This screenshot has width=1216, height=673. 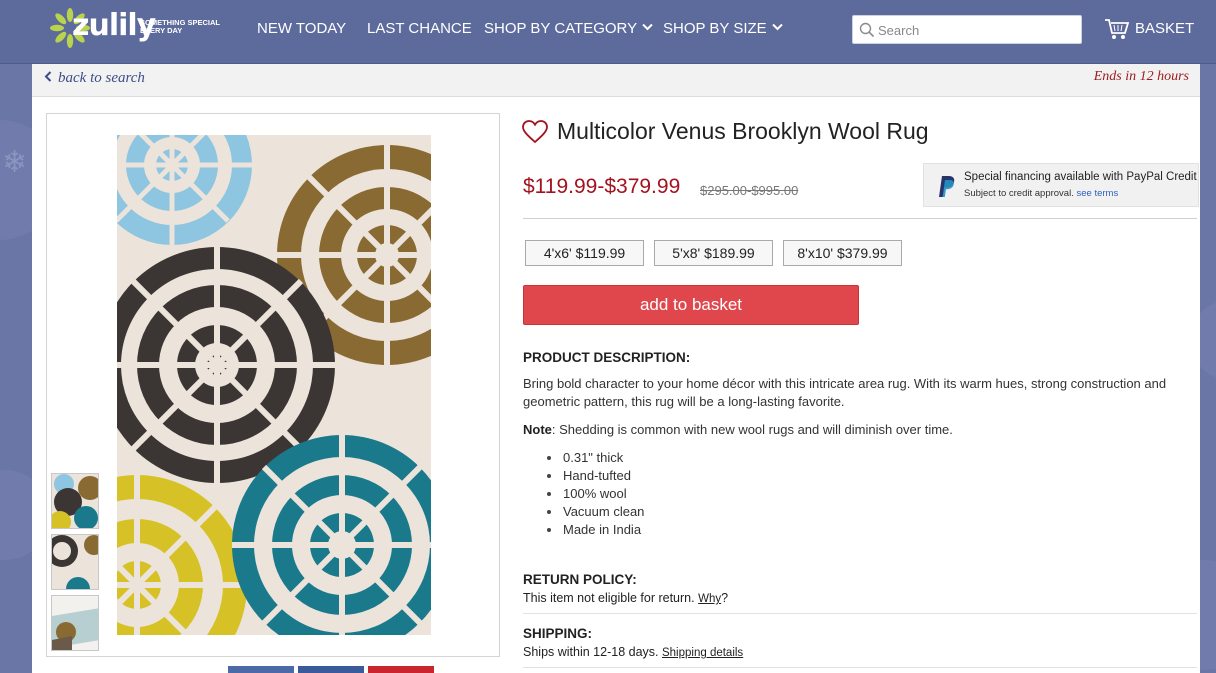 What do you see at coordinates (595, 530) in the screenshot?
I see `list-item: Made in India` at bounding box center [595, 530].